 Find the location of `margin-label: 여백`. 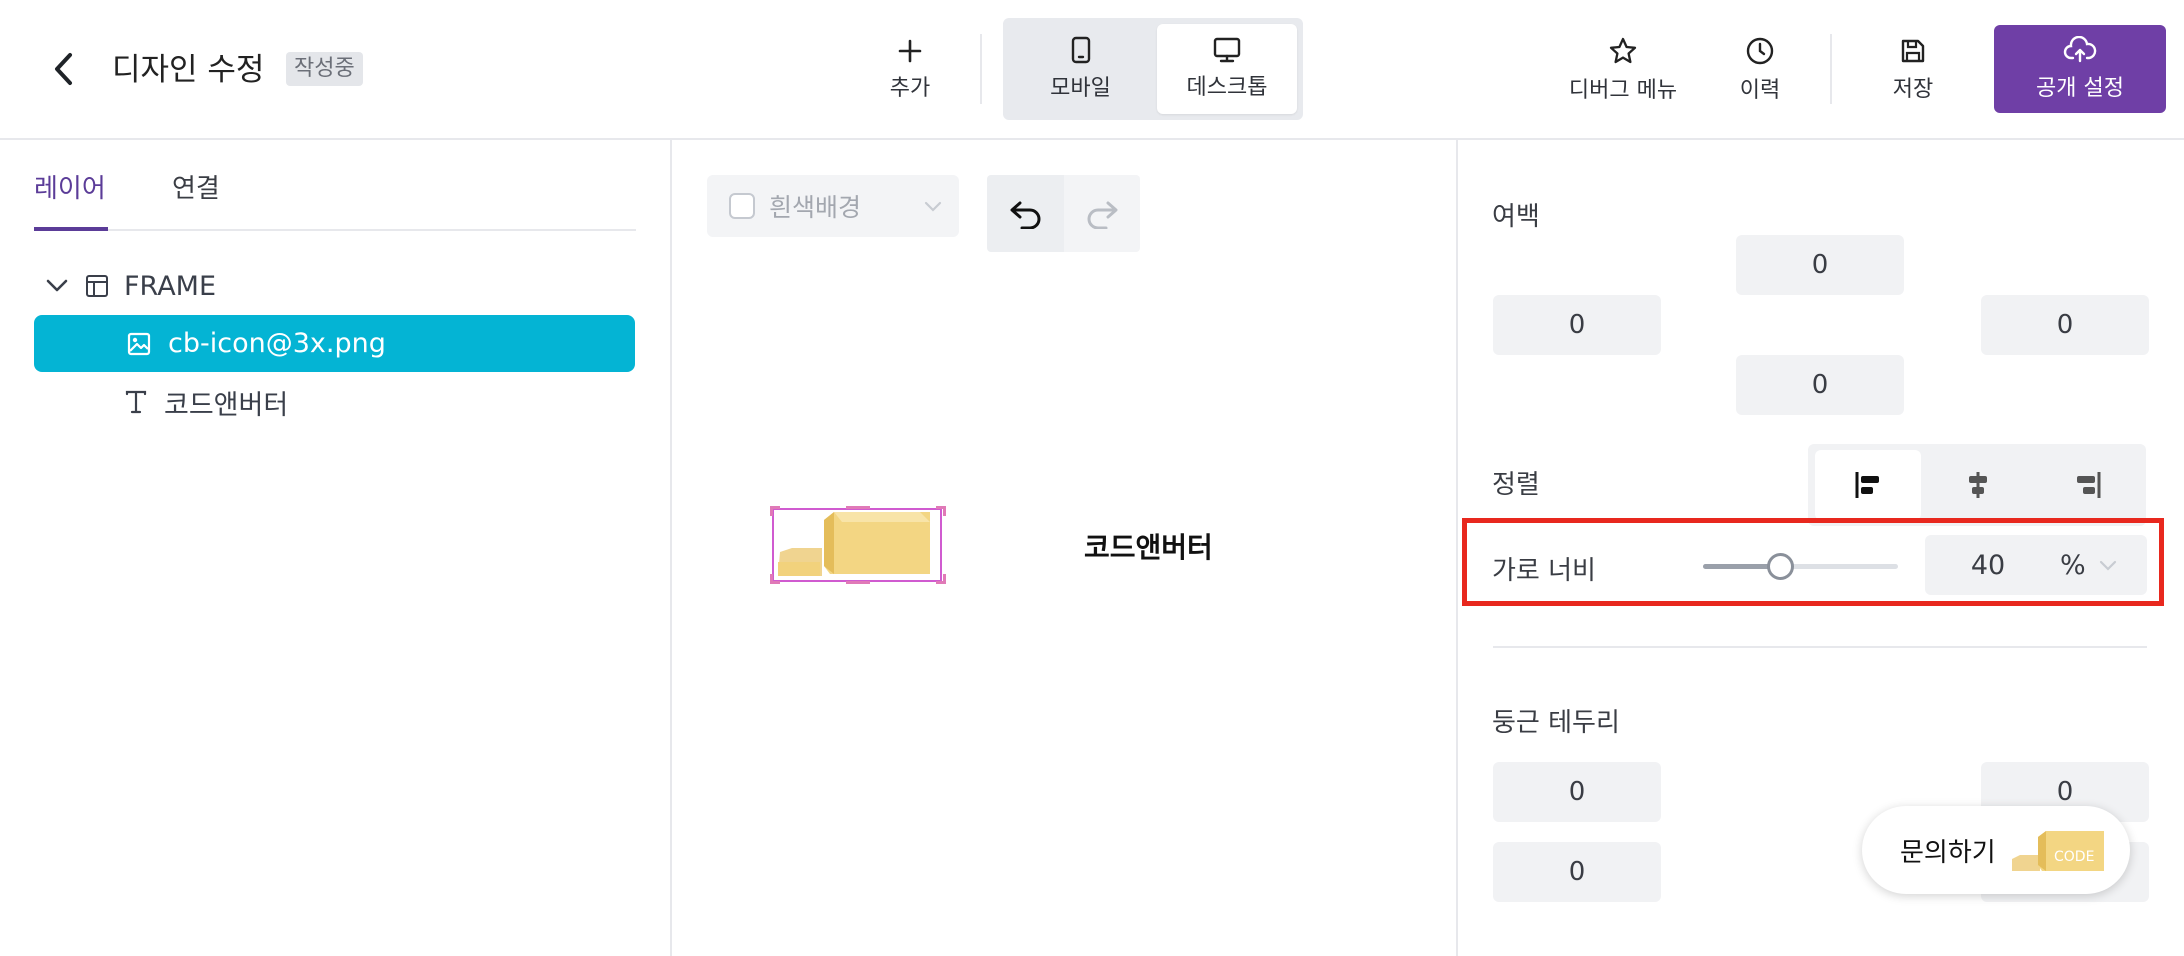

margin-label: 여백 is located at coordinates (1516, 217).